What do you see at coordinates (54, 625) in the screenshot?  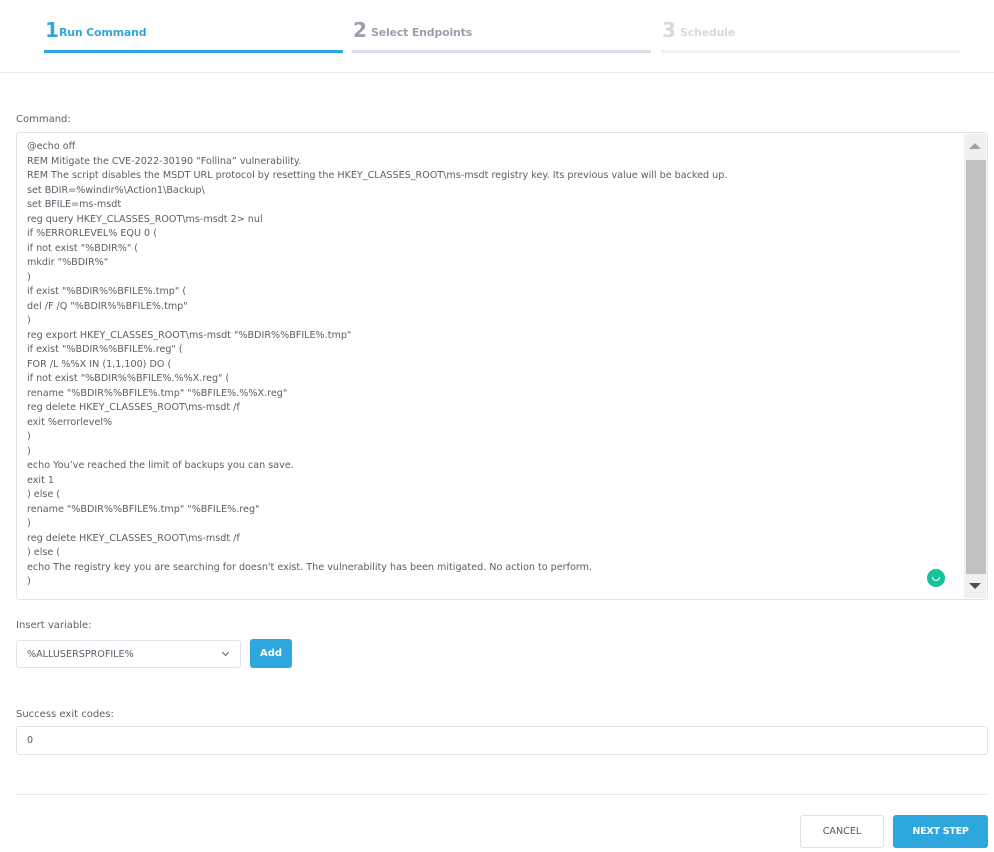 I see `insert-variable-label: Insert variable:` at bounding box center [54, 625].